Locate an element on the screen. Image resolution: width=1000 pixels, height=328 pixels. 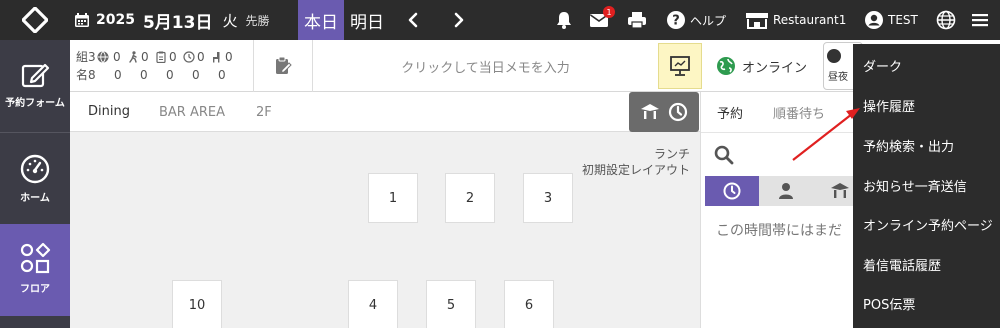
restaurant-selector: Restaurant1 is located at coordinates (809, 20).